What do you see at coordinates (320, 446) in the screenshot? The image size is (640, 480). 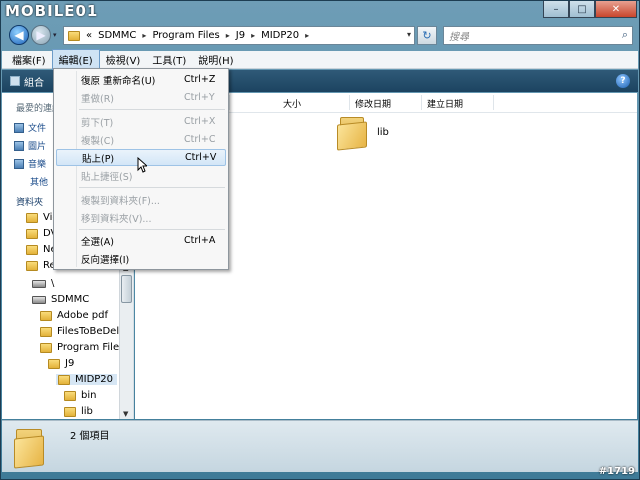 I see `details-pane: 2 個項目` at bounding box center [320, 446].